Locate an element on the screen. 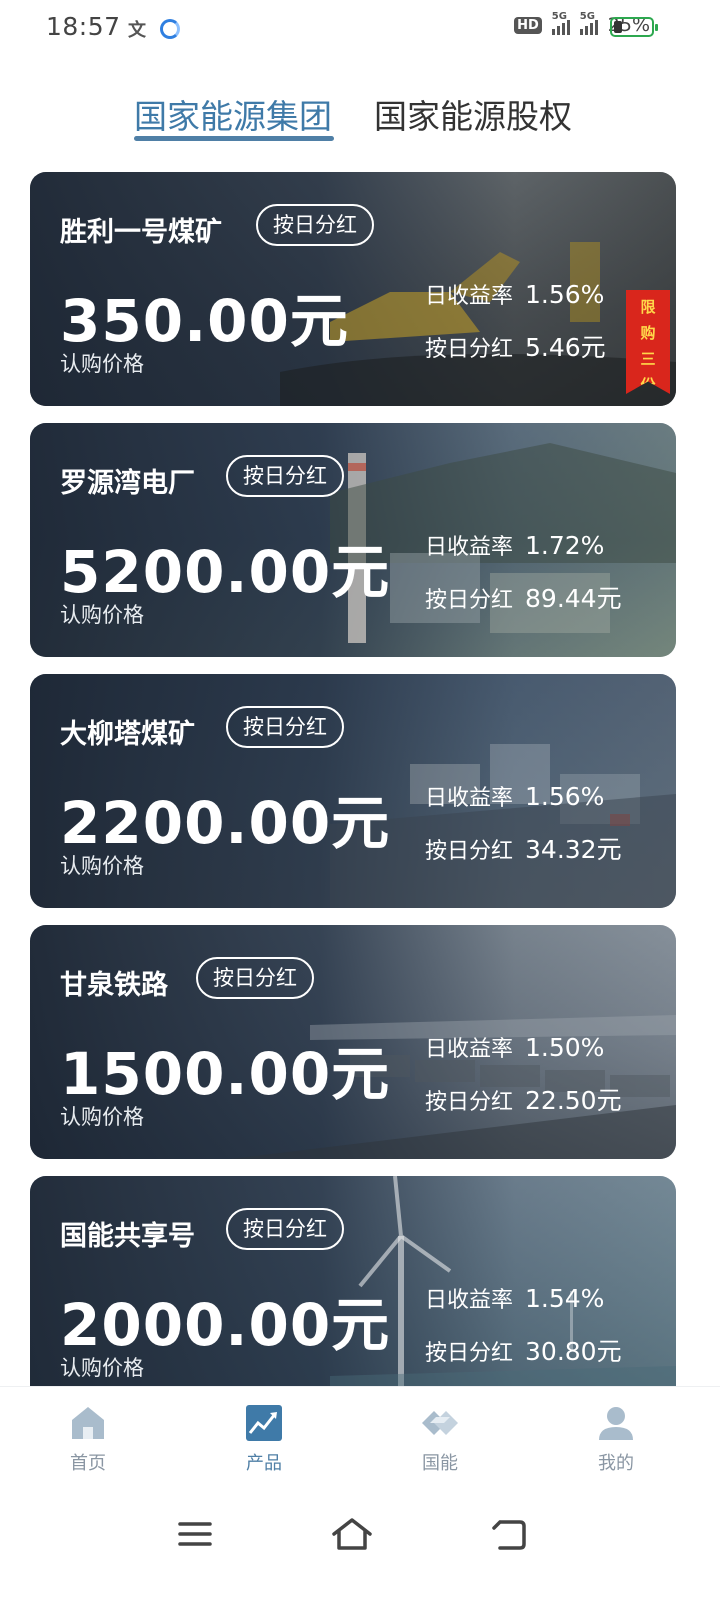  daily-rate-row: 日收益率 1.72% is located at coordinates (514, 545).